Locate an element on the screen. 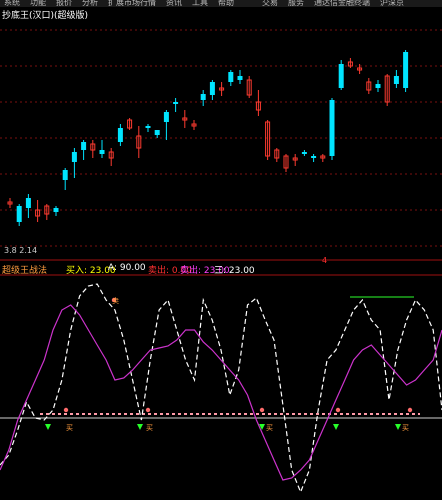 This screenshot has width=442, height=500. indicator-value-4: 三: 23.00 is located at coordinates (234, 271).